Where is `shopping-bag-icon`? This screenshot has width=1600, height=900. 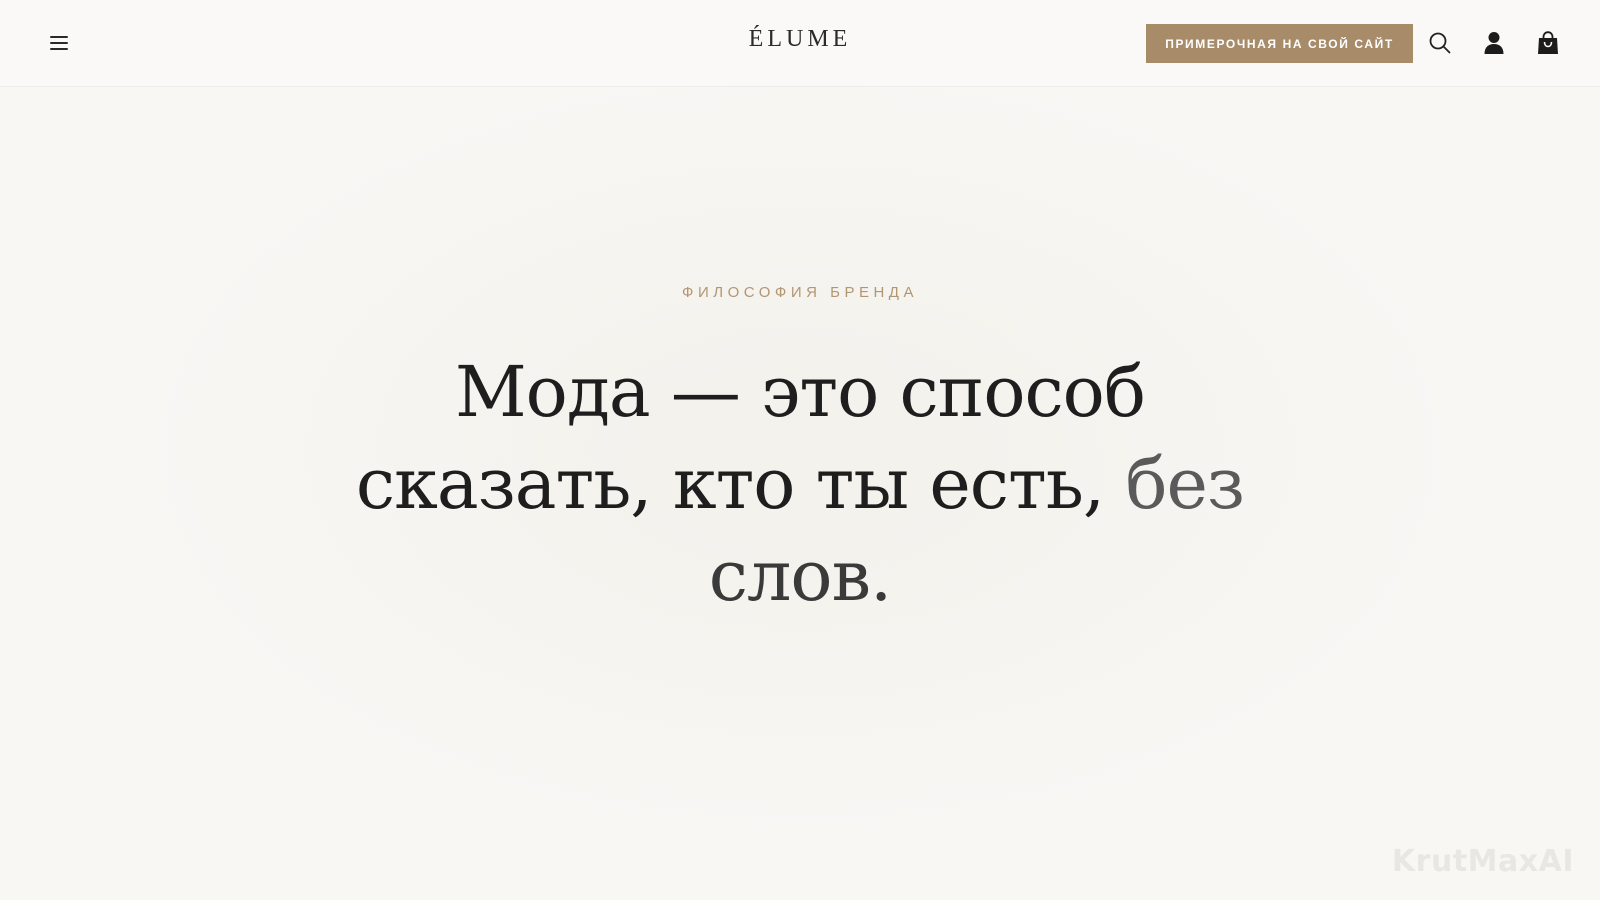 shopping-bag-icon is located at coordinates (1548, 42).